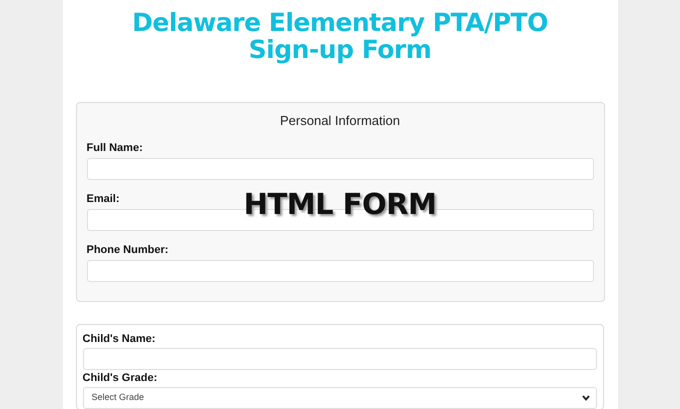 The image size is (680, 409). What do you see at coordinates (339, 398) in the screenshot?
I see `grade-select: Select Grade` at bounding box center [339, 398].